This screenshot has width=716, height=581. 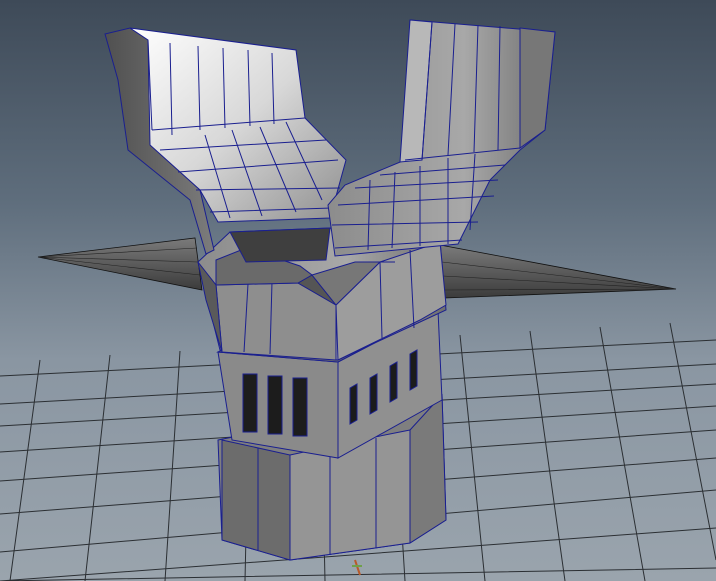 I want to click on origin-marker, so click(x=357, y=567).